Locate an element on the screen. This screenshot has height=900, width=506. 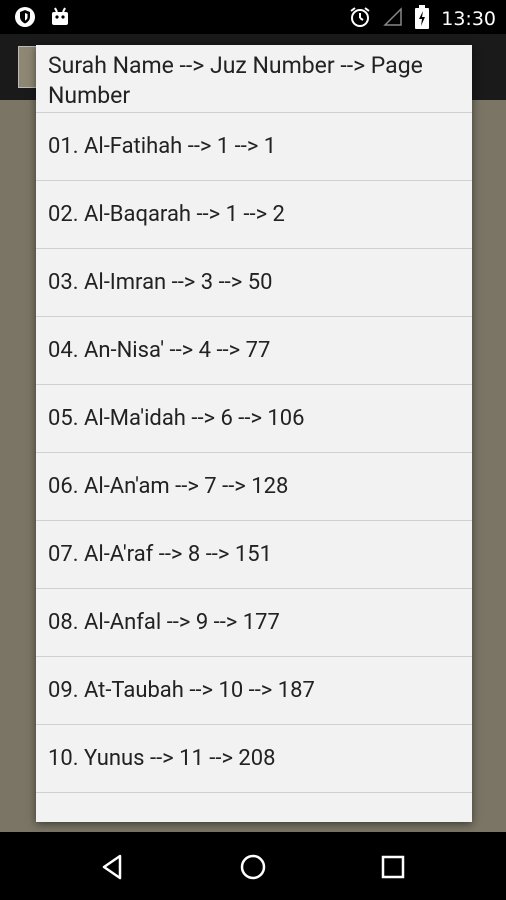
battery-charging-icon is located at coordinates (422, 19).